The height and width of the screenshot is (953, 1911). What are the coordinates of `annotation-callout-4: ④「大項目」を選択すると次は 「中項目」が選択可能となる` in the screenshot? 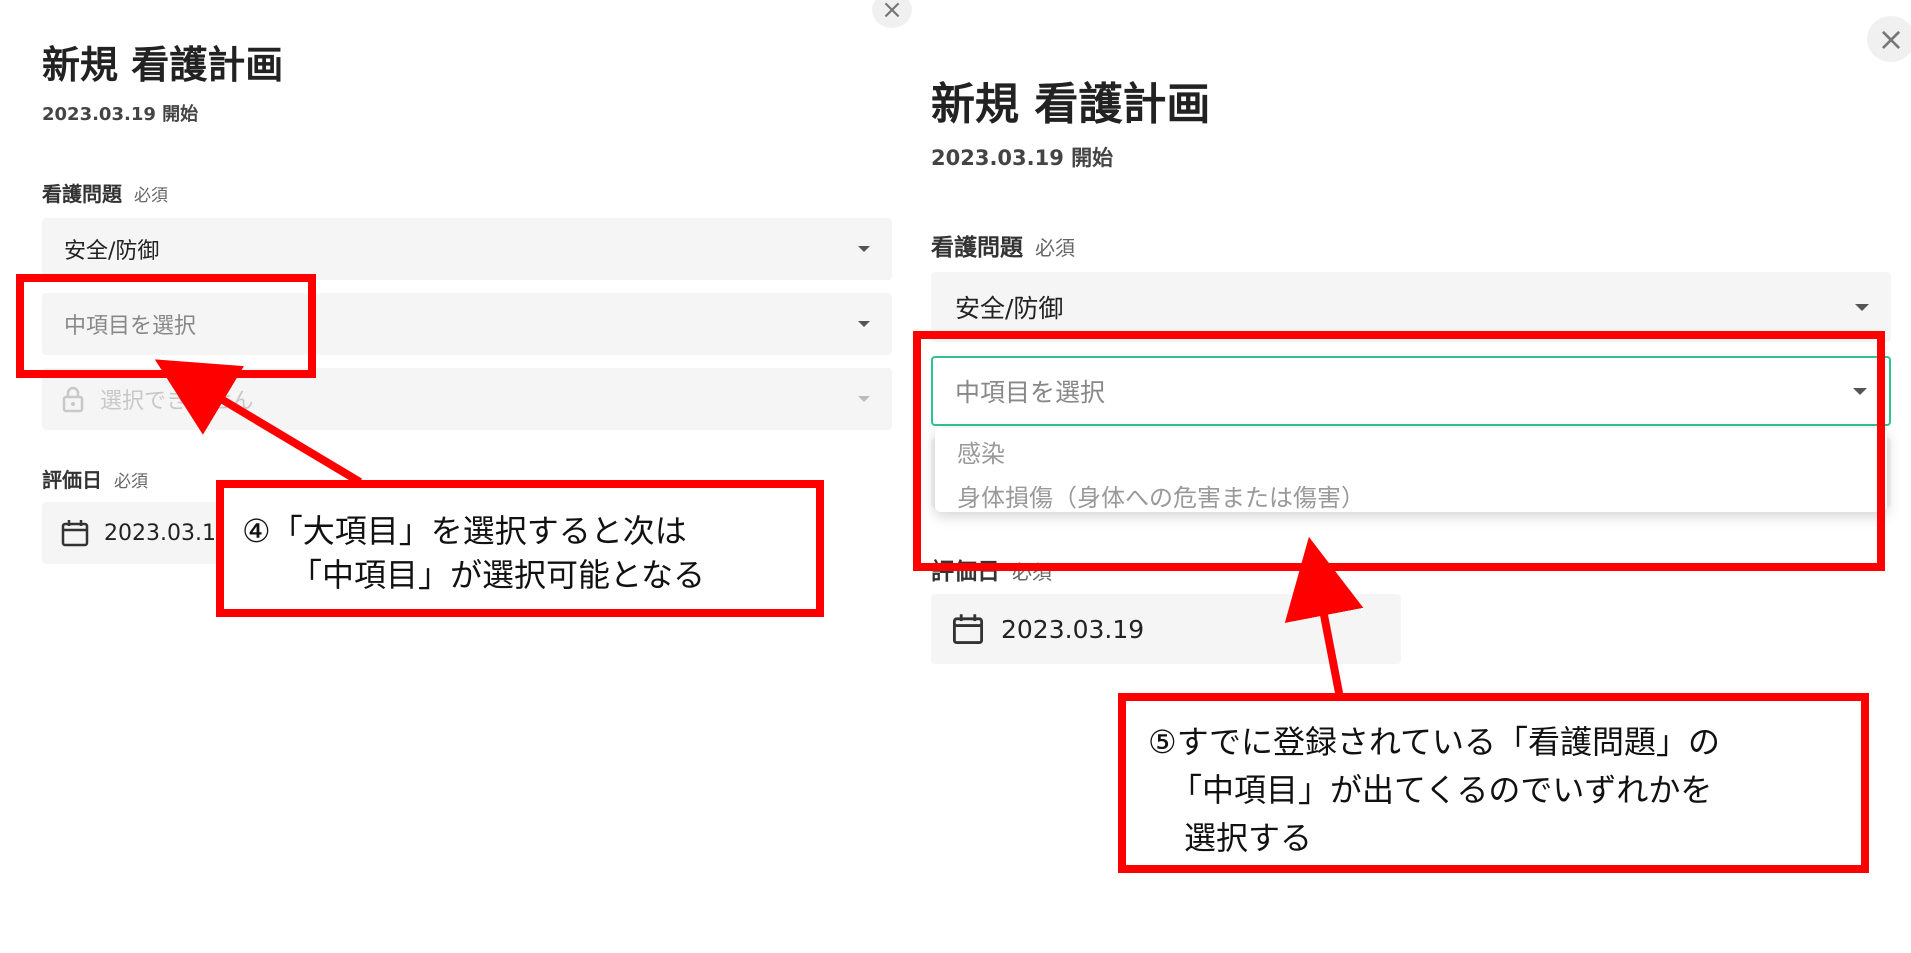 It's located at (520, 548).